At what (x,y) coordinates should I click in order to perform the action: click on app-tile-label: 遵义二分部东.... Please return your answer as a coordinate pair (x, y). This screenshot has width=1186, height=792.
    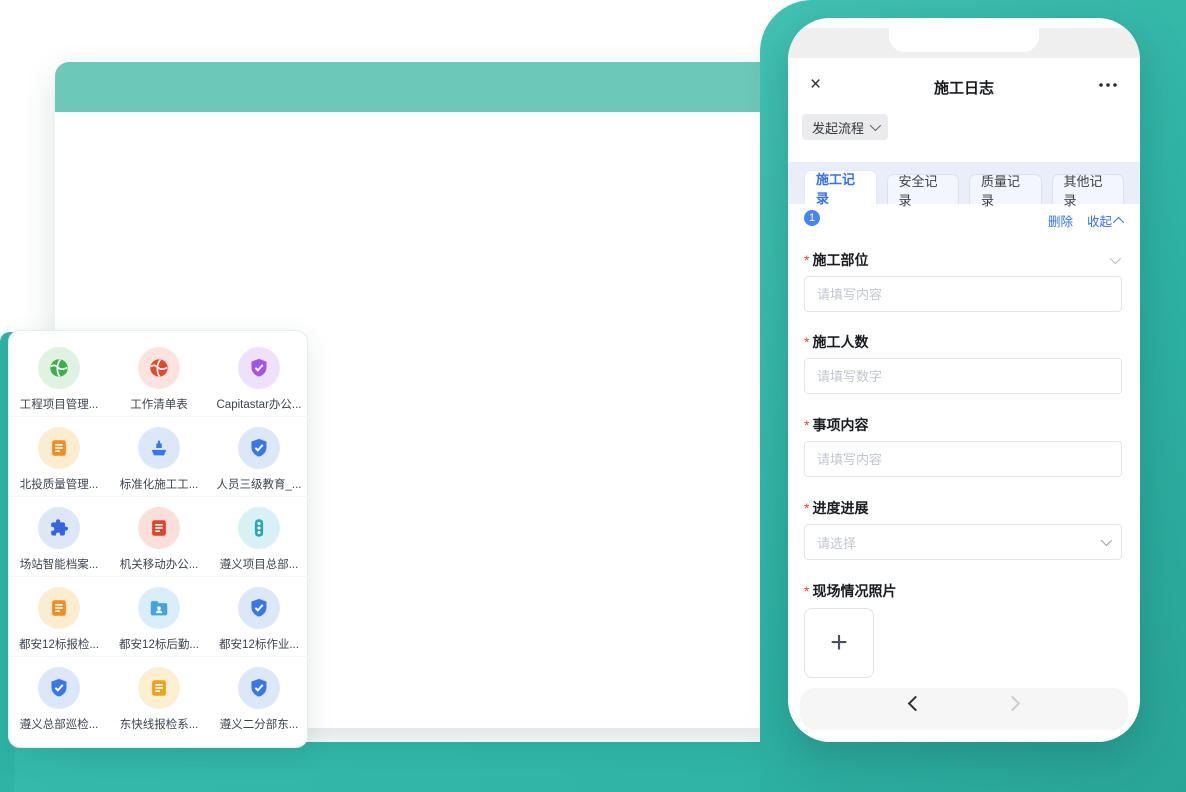
    Looking at the image, I should click on (259, 725).